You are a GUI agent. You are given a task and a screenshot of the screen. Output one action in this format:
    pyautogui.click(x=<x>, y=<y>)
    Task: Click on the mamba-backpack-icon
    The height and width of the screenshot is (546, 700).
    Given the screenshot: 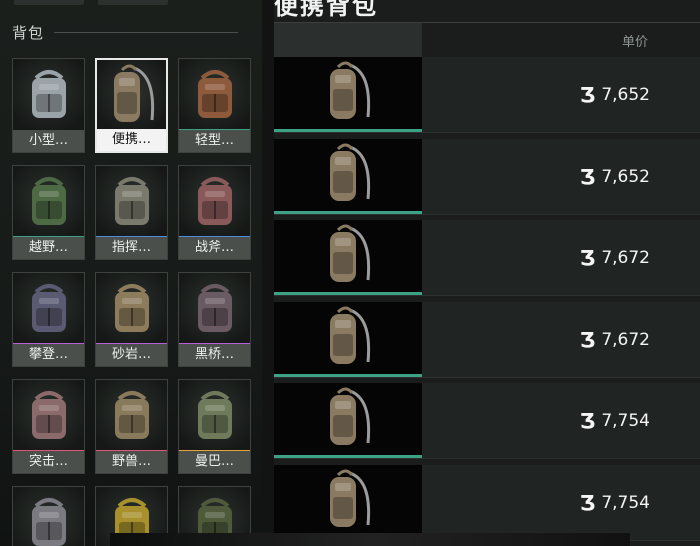 What is the action you would take?
    pyautogui.click(x=214, y=416)
    